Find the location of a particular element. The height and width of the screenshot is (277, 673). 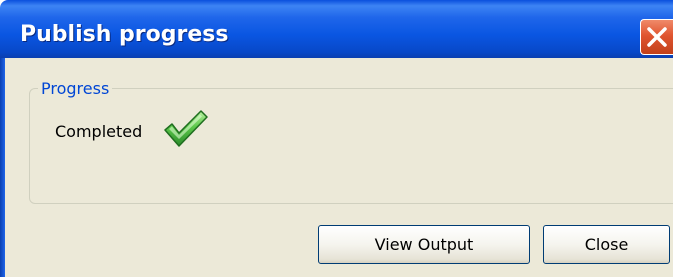

status-text: Completed is located at coordinates (99, 131).